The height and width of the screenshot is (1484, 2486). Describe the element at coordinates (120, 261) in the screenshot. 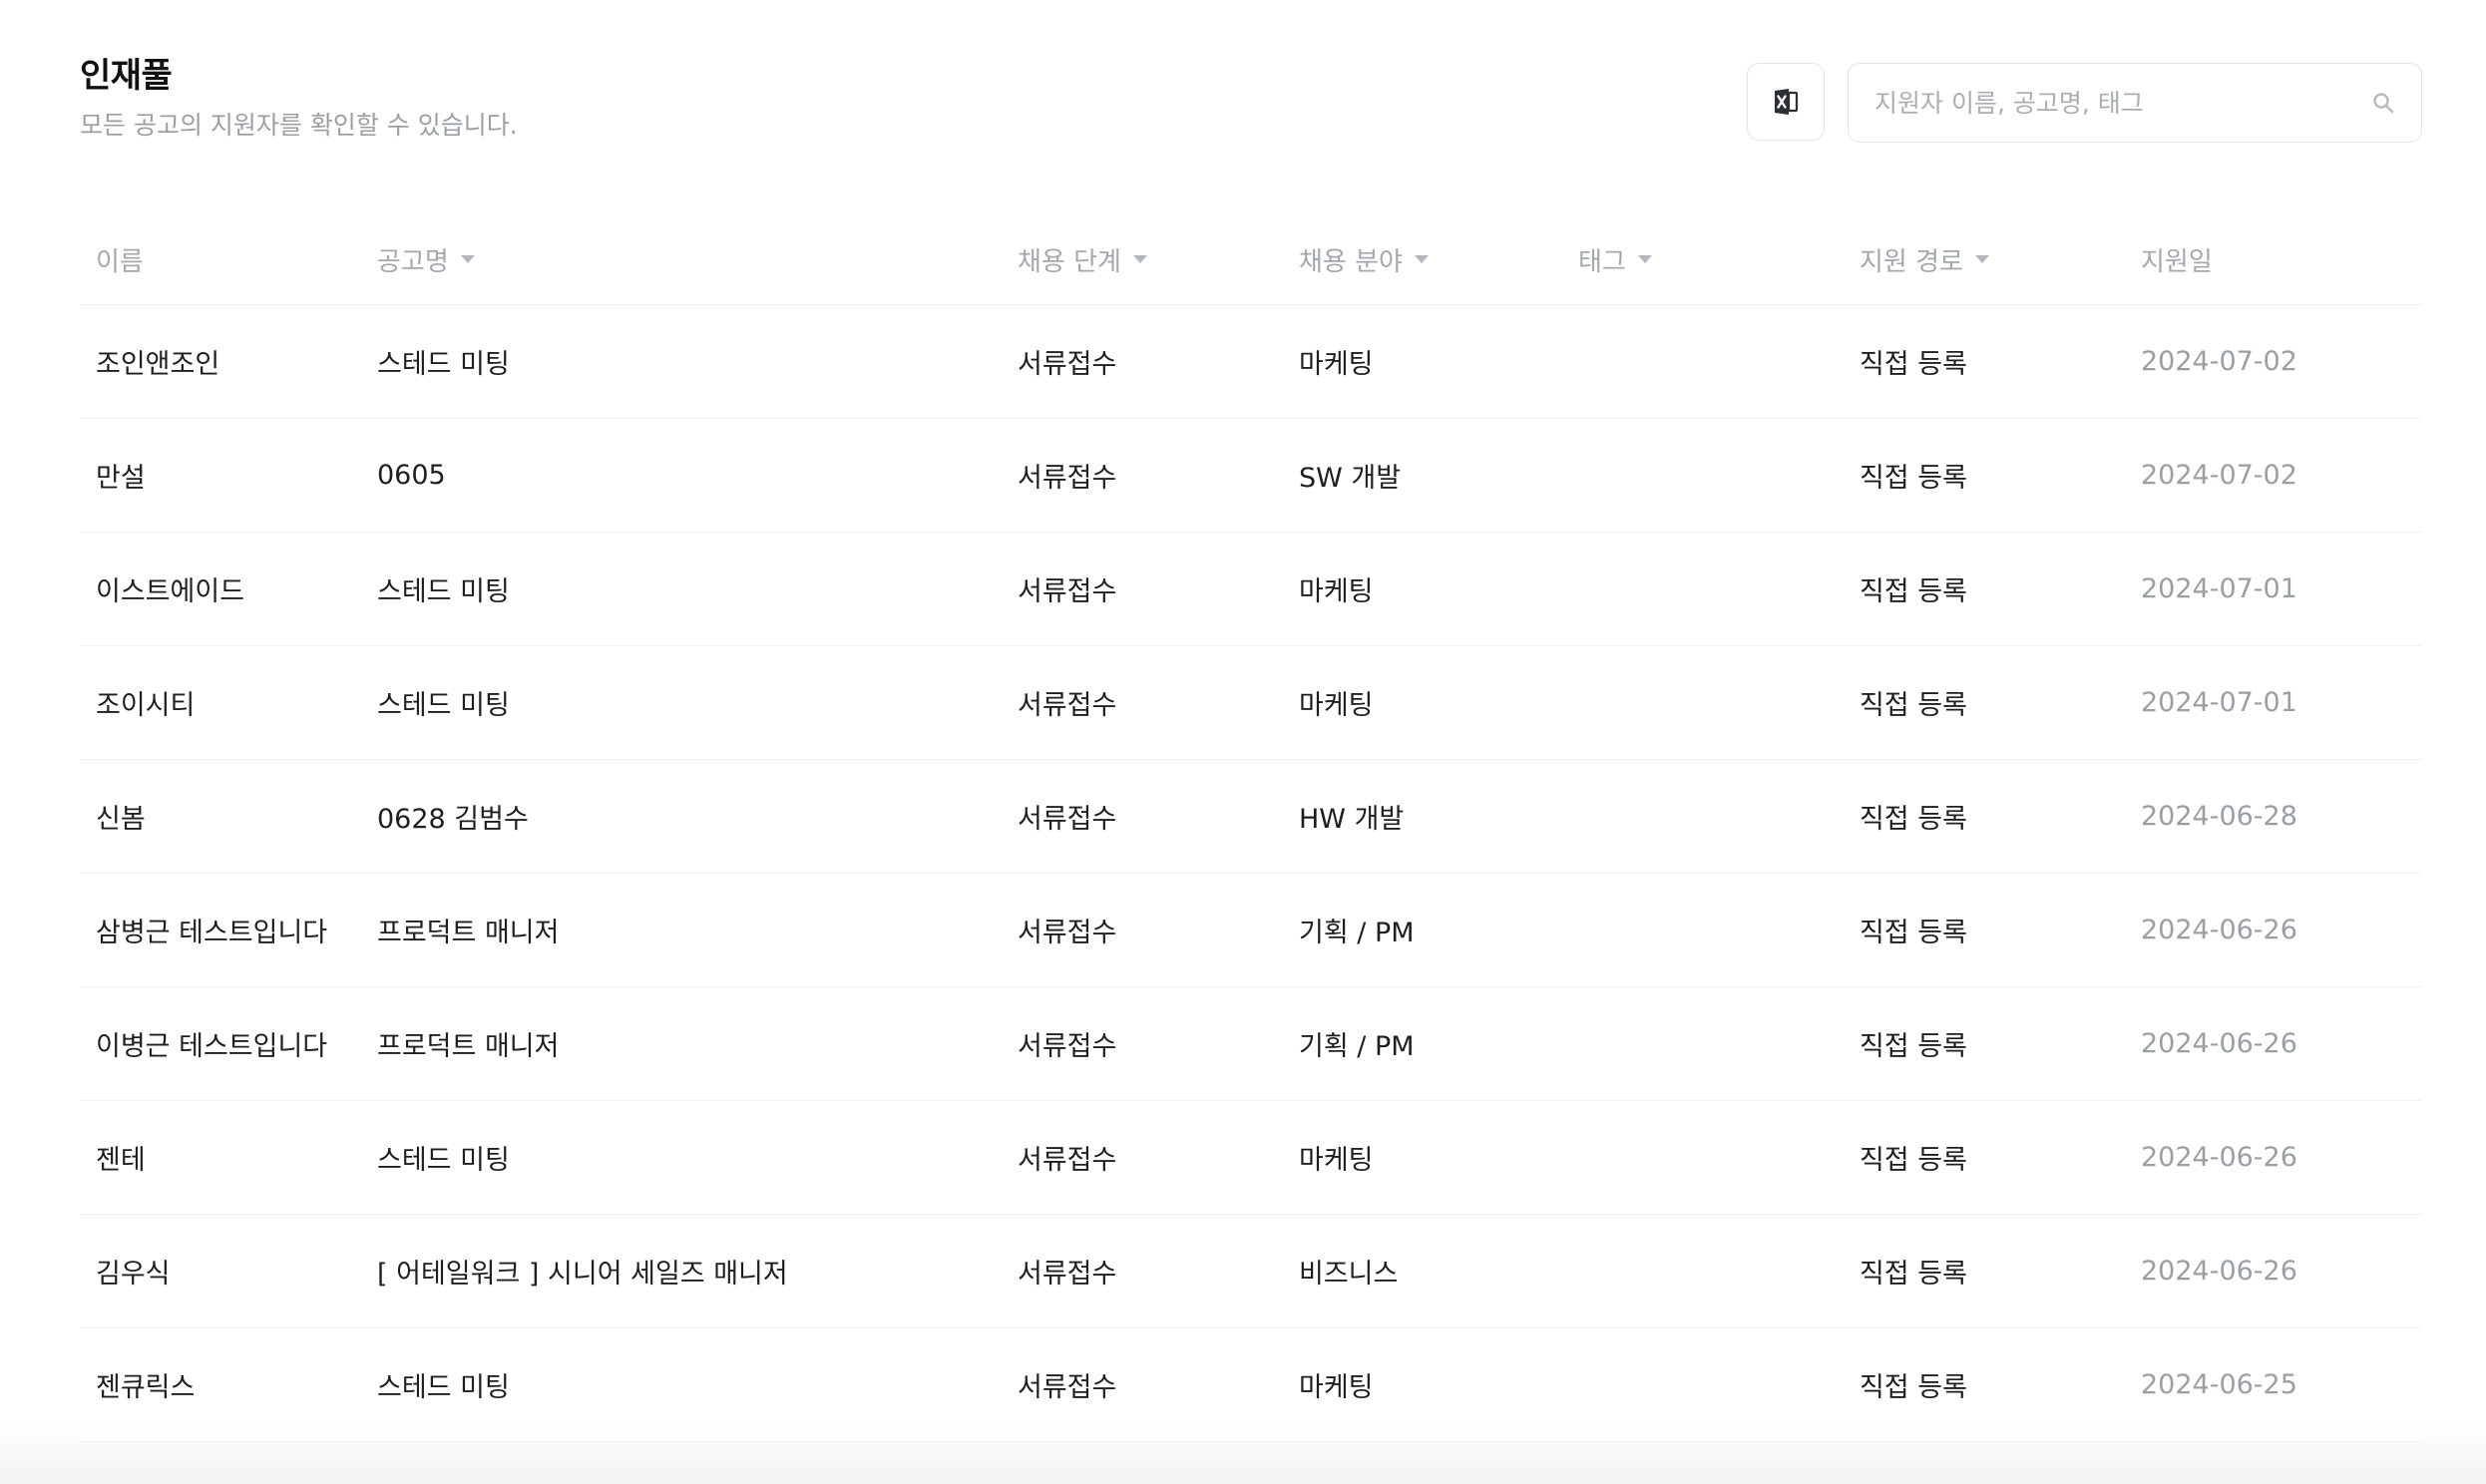

I see `column-header-label: 이름` at that location.